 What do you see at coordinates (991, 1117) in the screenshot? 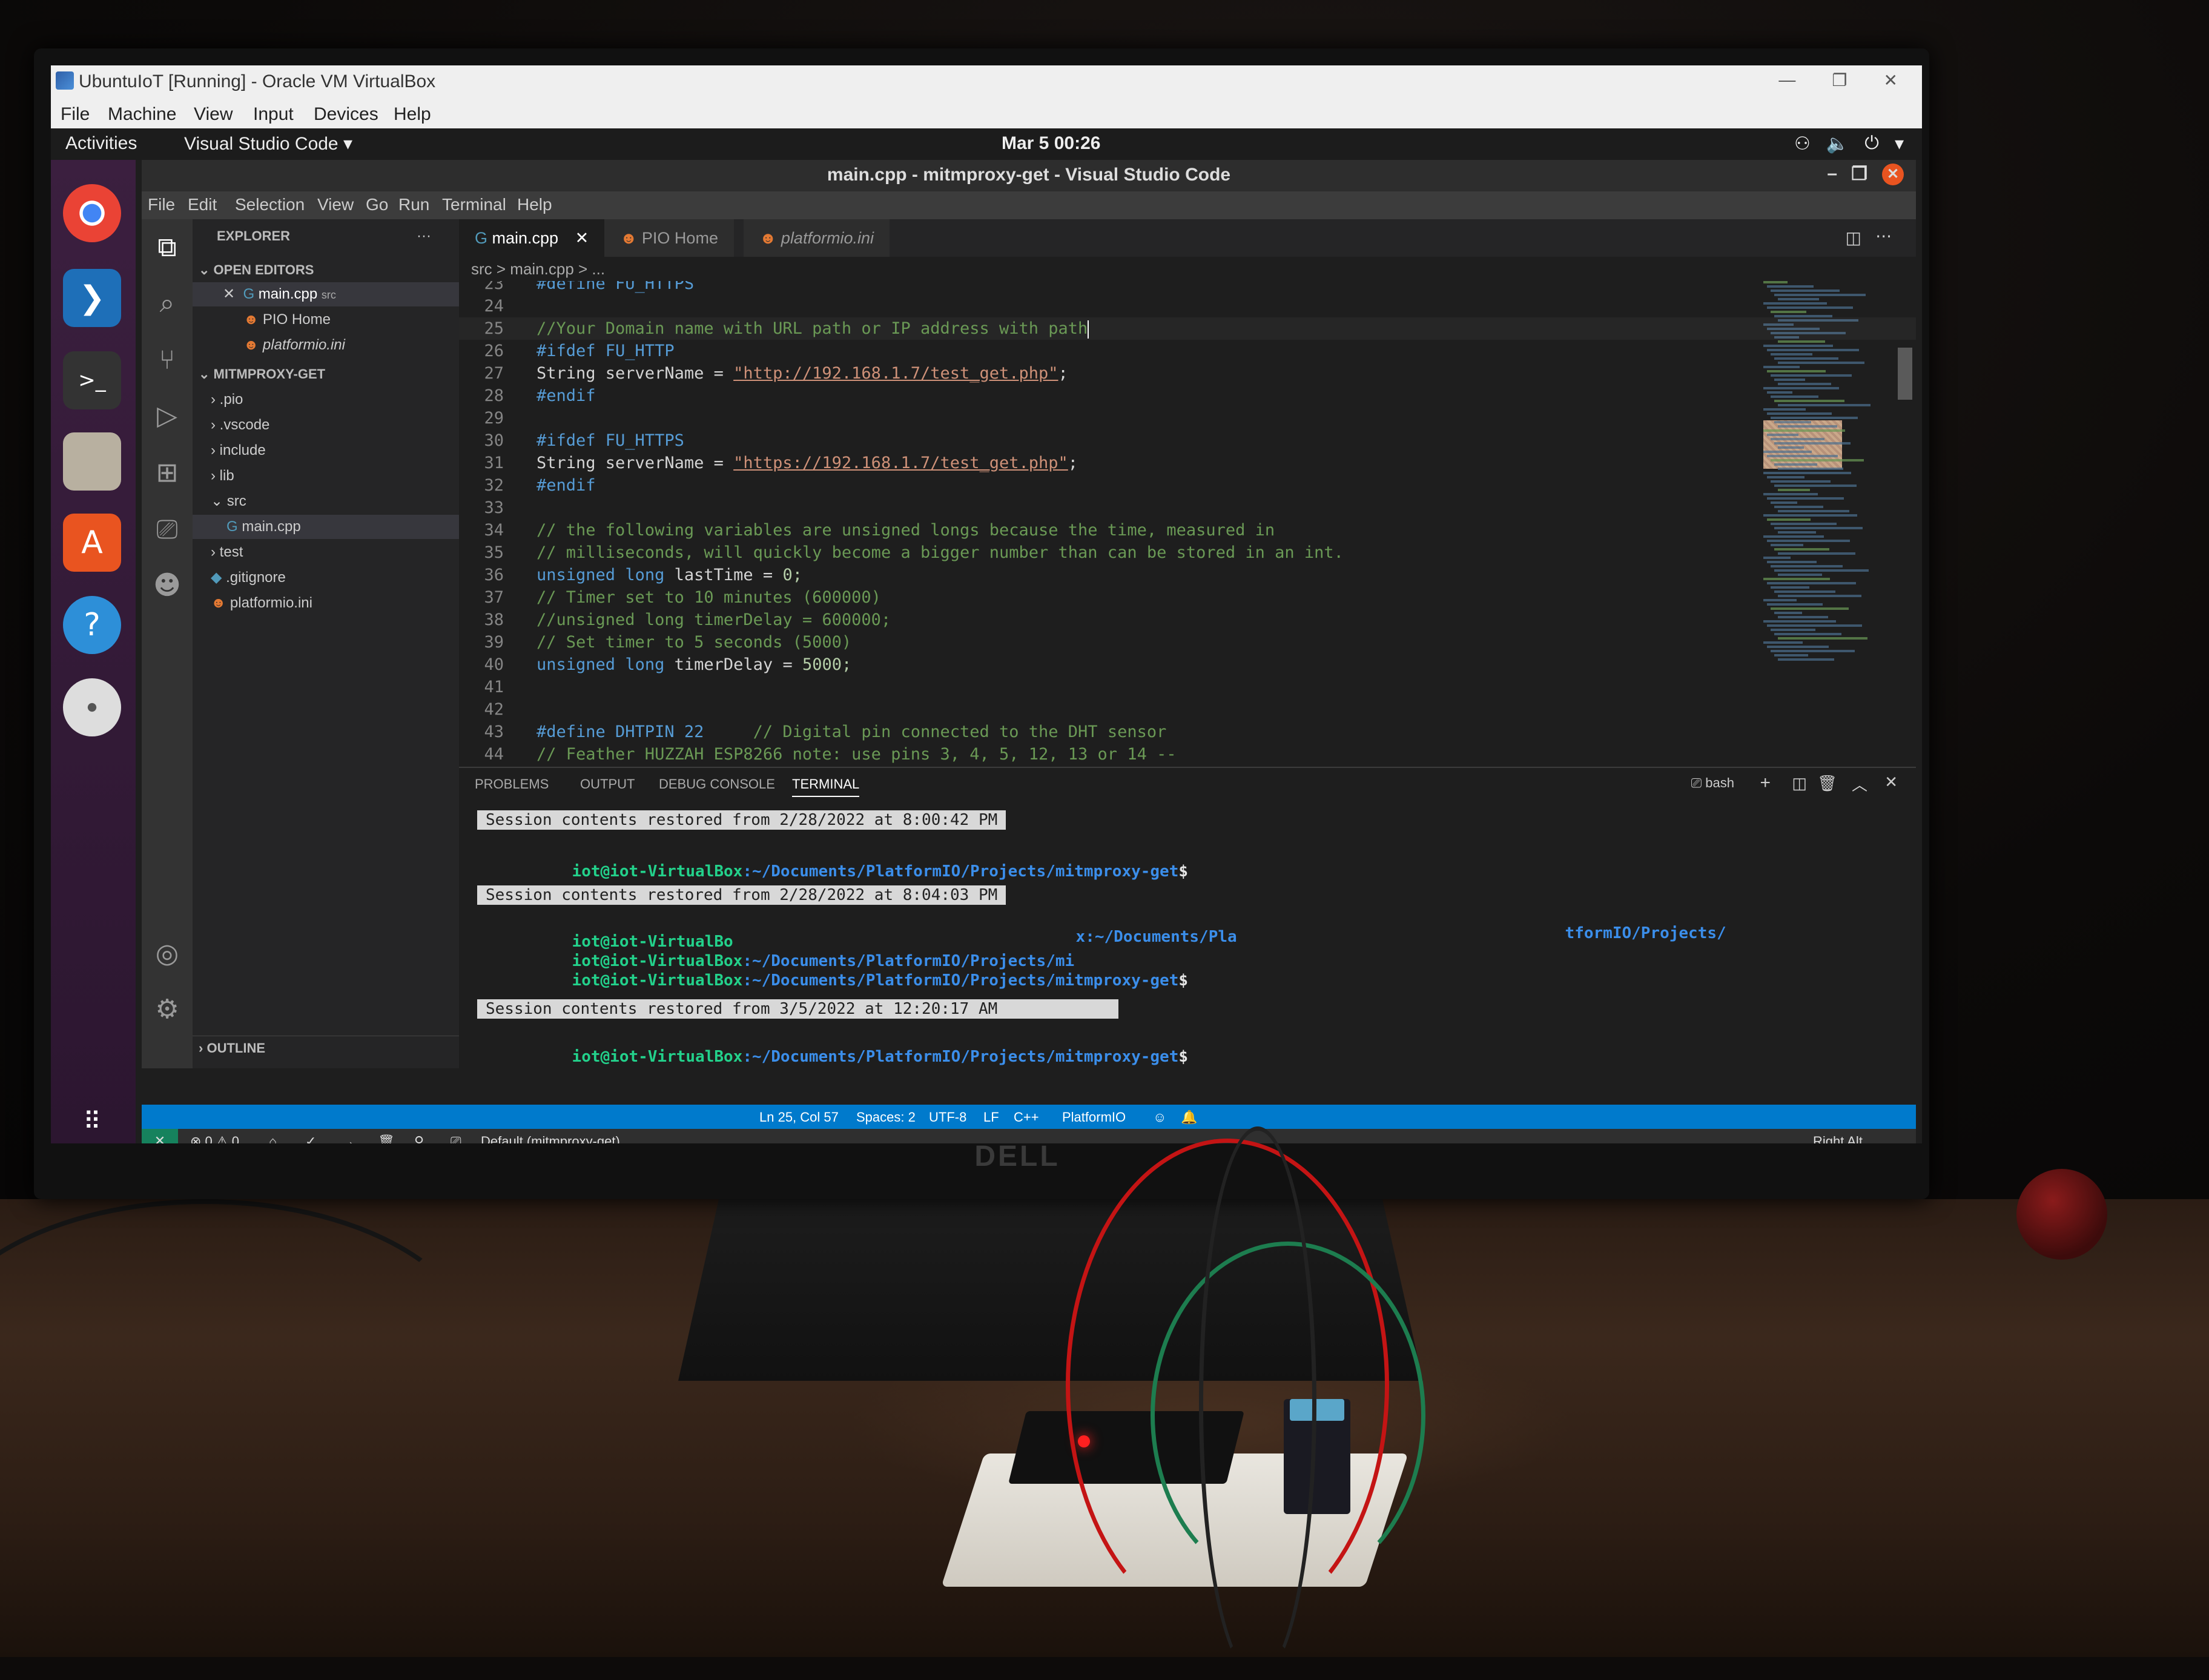
I see `status-eol: LF` at bounding box center [991, 1117].